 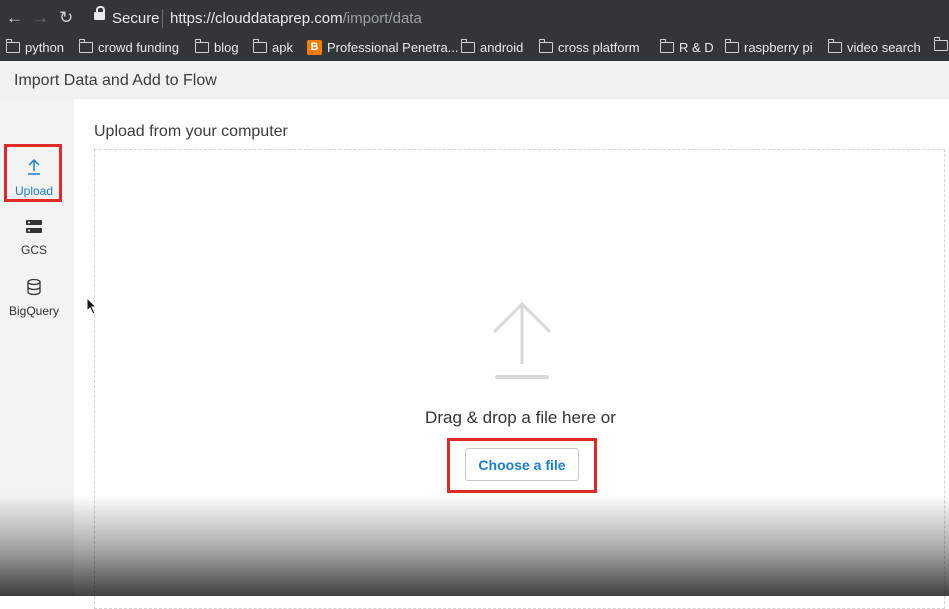 I want to click on bookmark-label: video search, so click(x=884, y=47).